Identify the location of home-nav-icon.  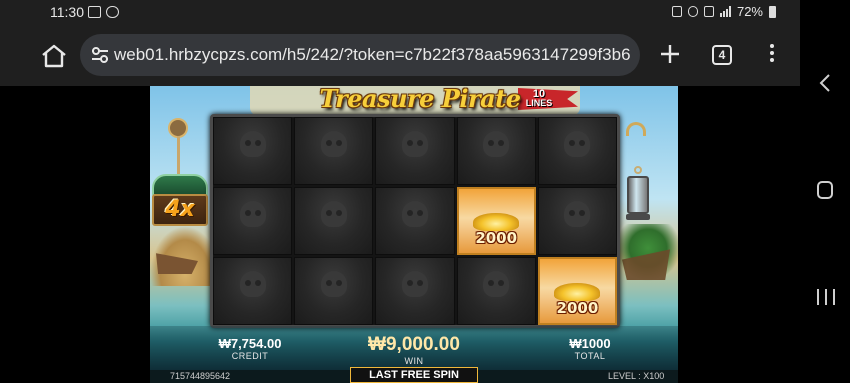
(825, 190).